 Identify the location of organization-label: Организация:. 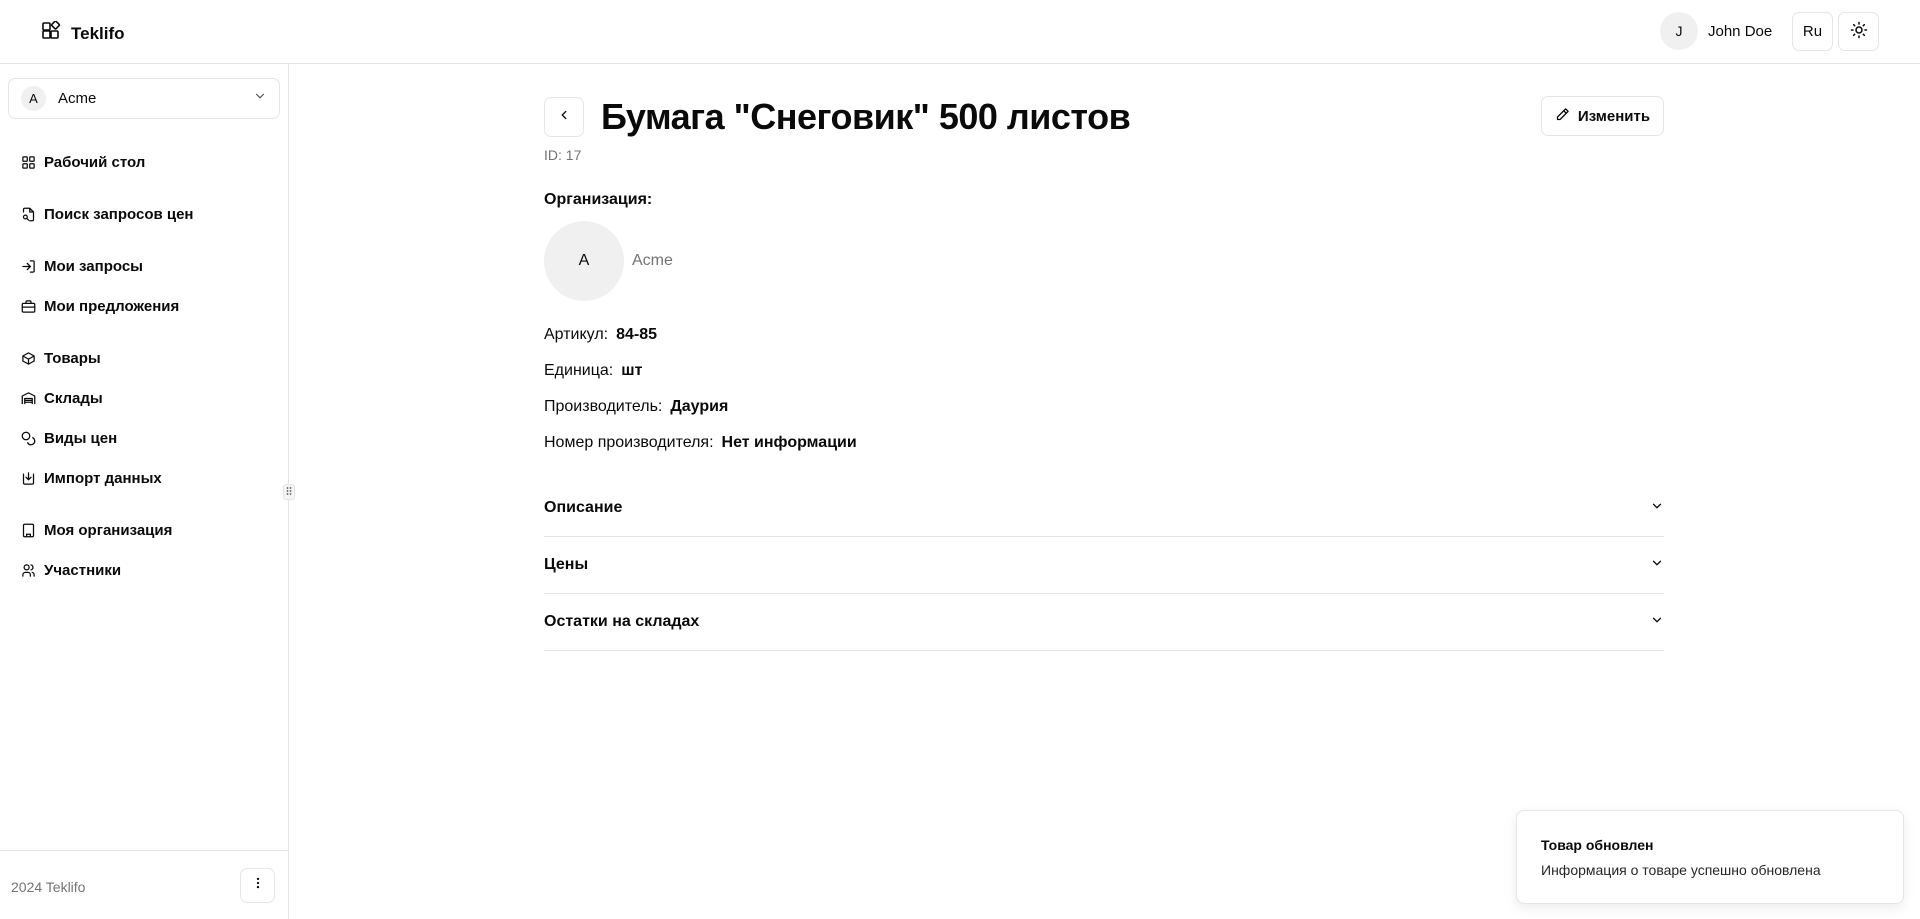
(598, 199).